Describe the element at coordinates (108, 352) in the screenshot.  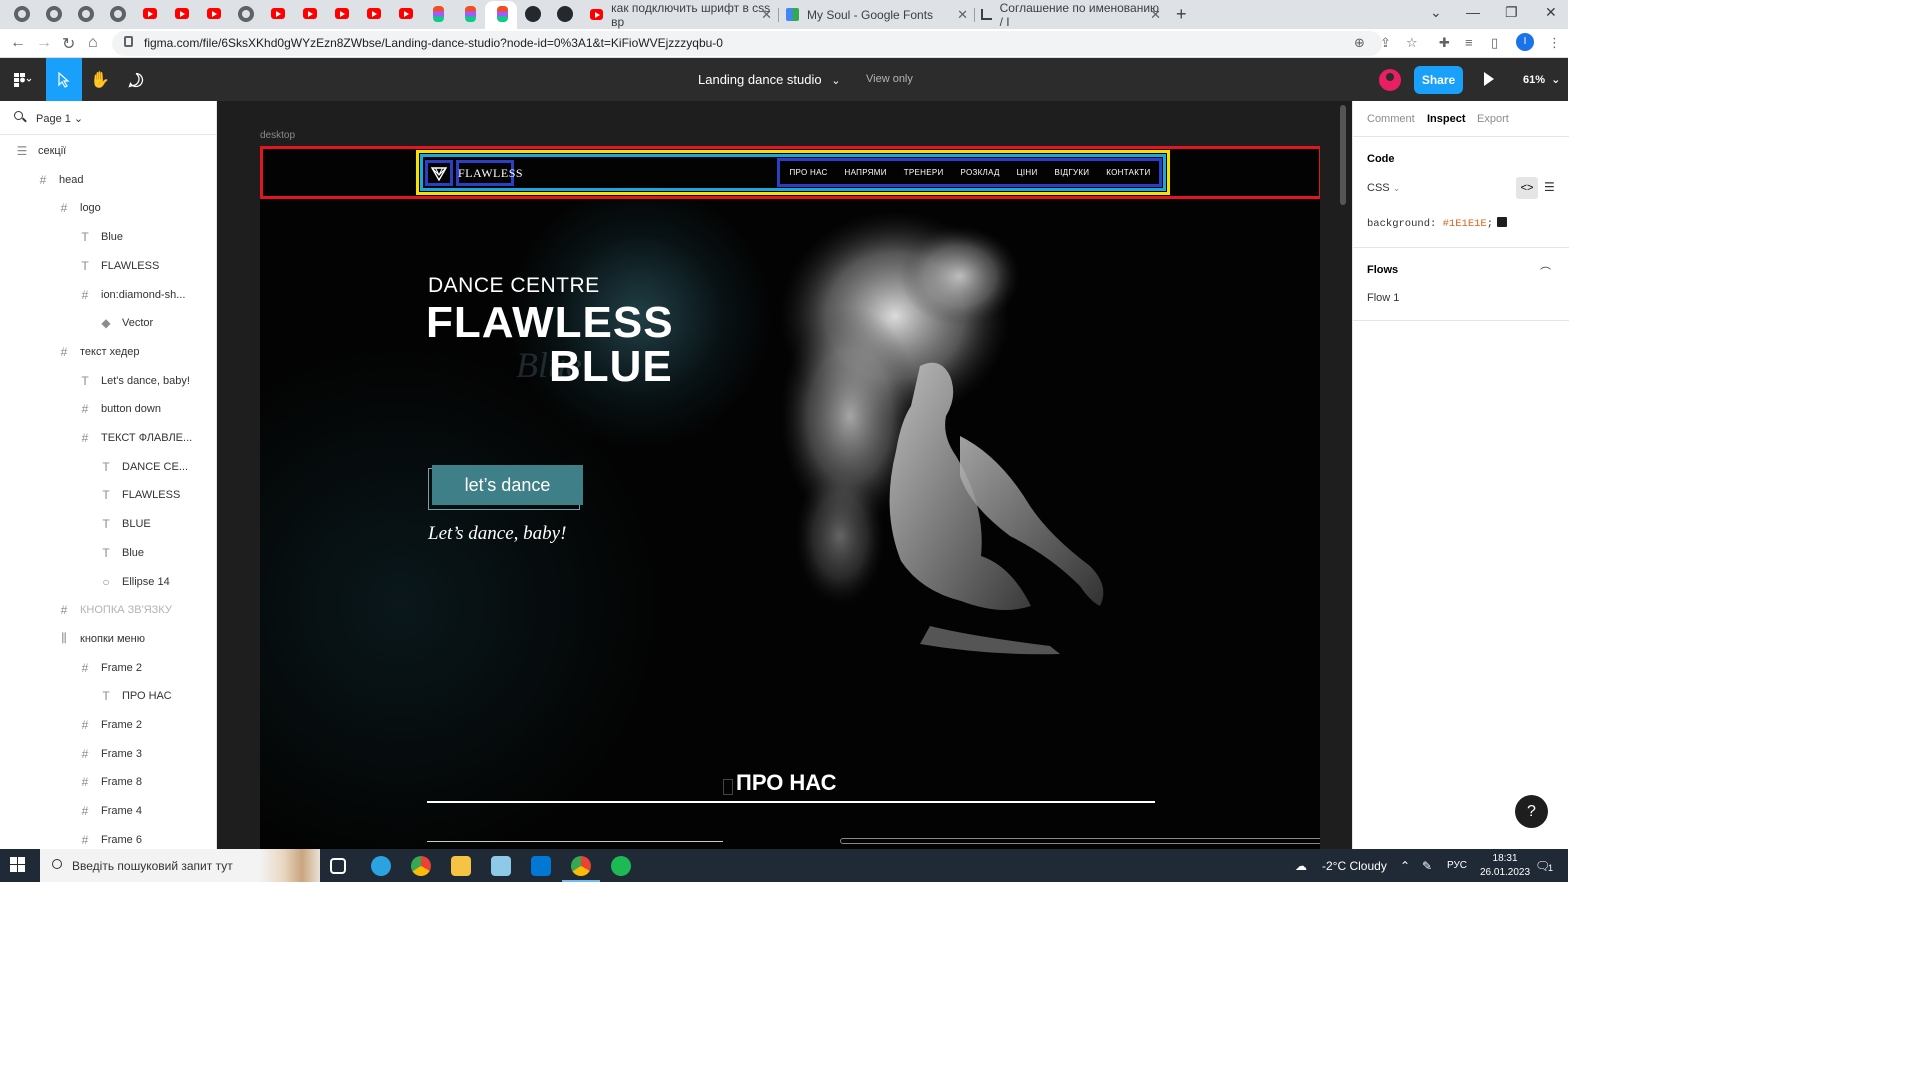
I see `layer-item: # текст хедер` at that location.